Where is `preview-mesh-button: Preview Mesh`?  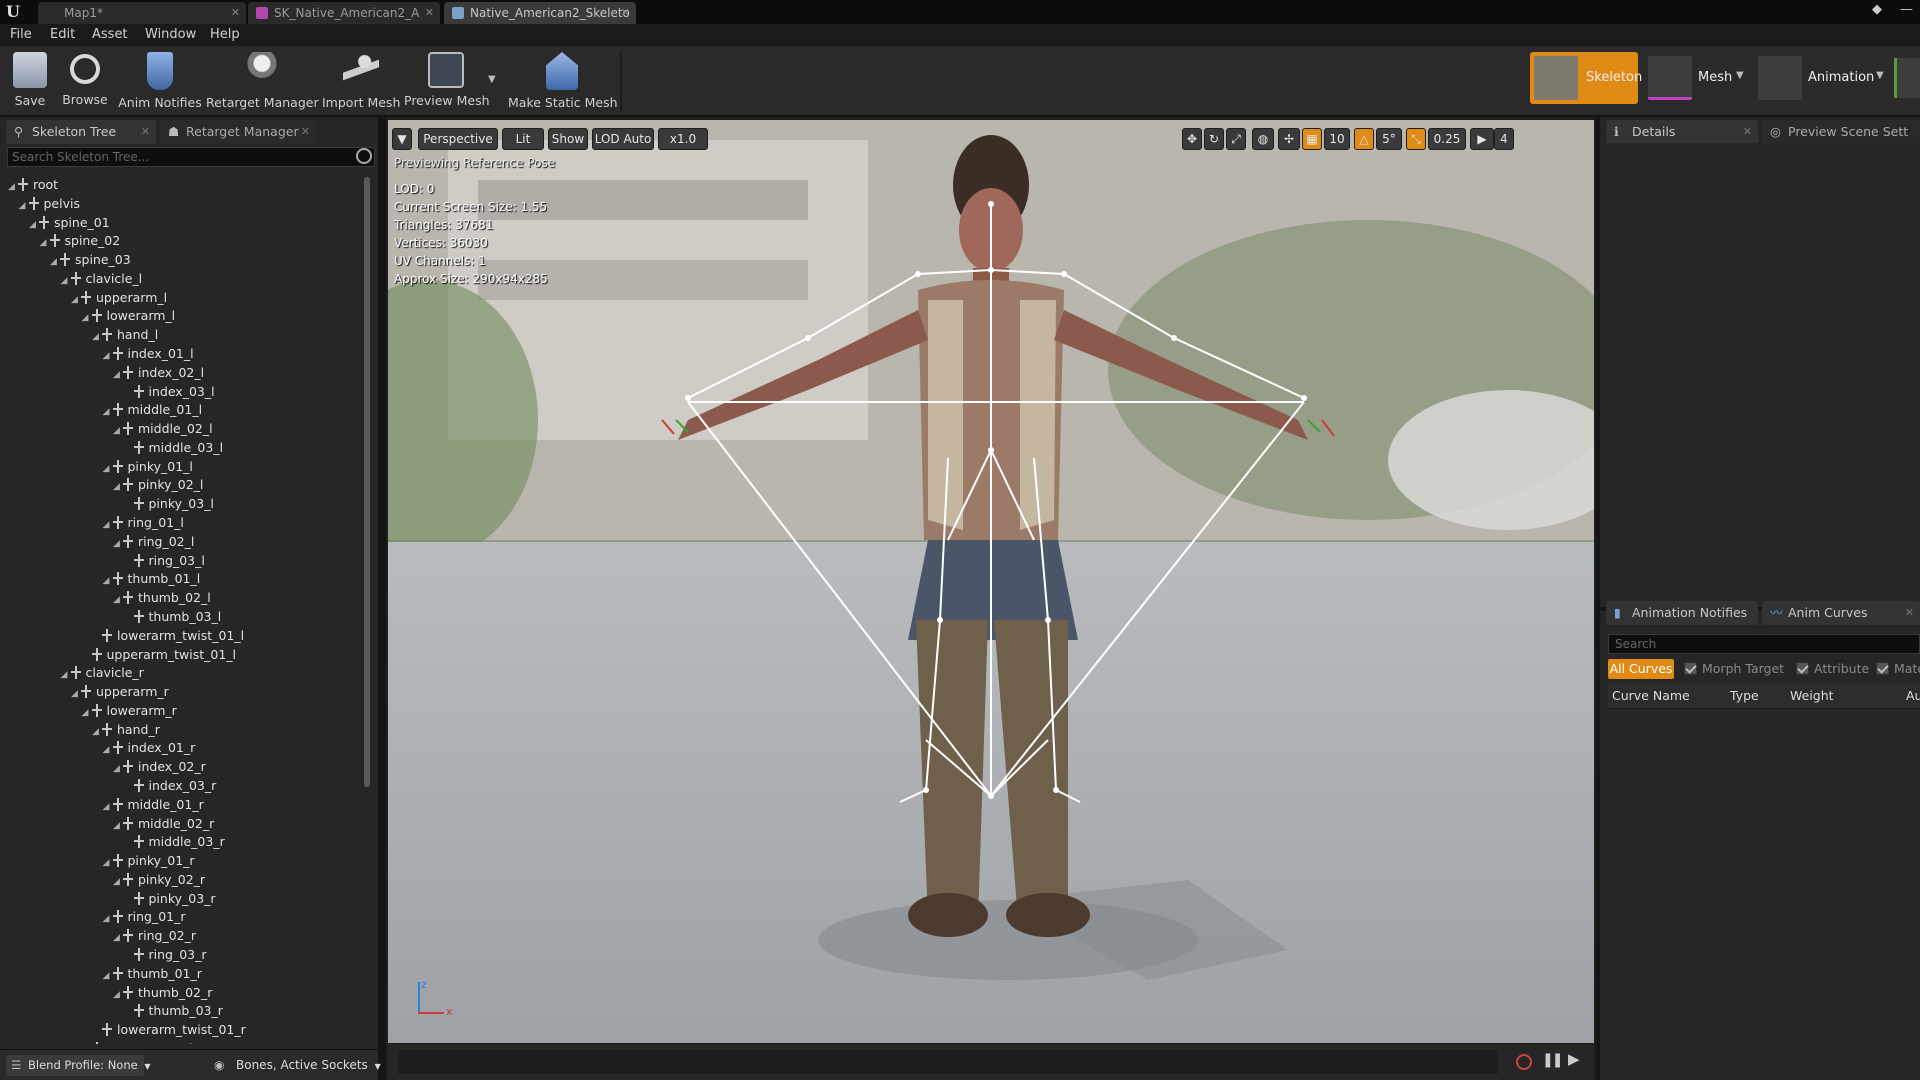 preview-mesh-button: Preview Mesh is located at coordinates (447, 81).